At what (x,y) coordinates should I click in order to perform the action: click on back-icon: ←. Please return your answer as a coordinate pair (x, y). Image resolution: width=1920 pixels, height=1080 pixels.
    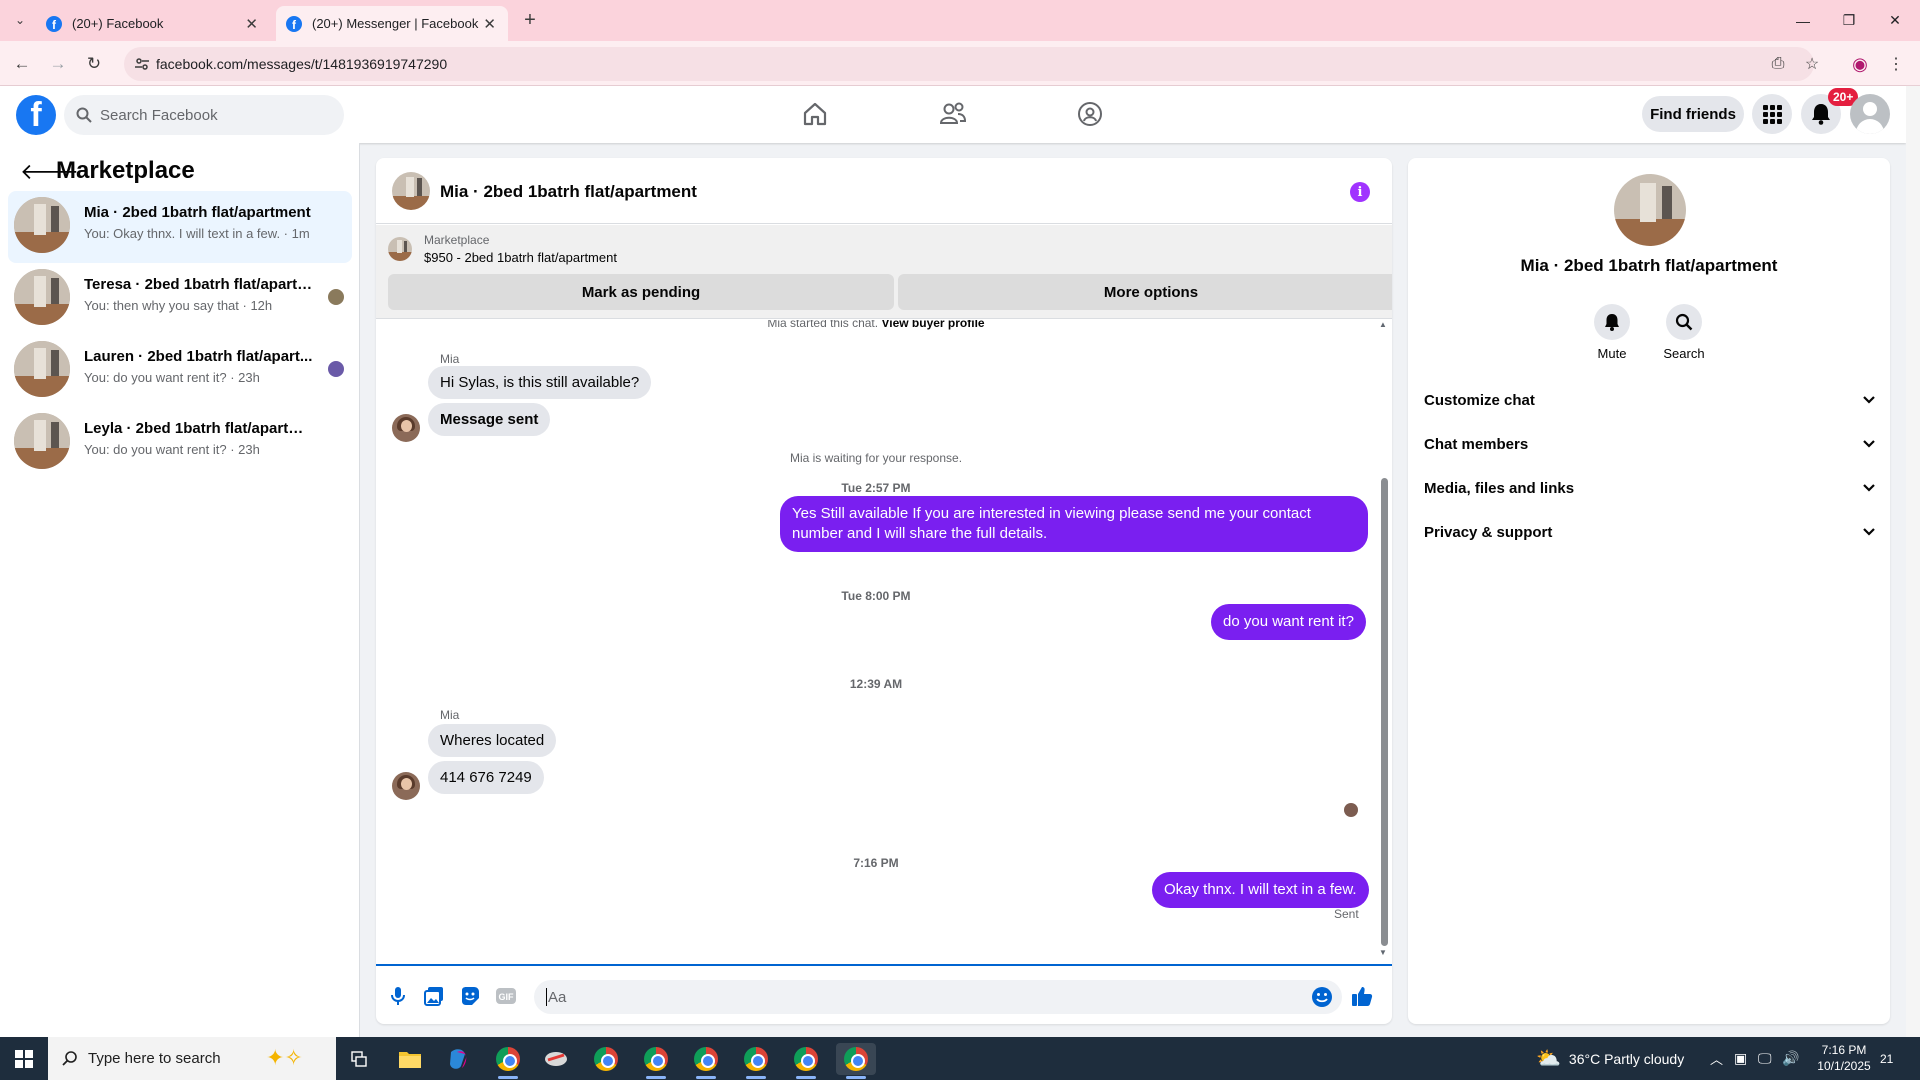
    Looking at the image, I should click on (22, 64).